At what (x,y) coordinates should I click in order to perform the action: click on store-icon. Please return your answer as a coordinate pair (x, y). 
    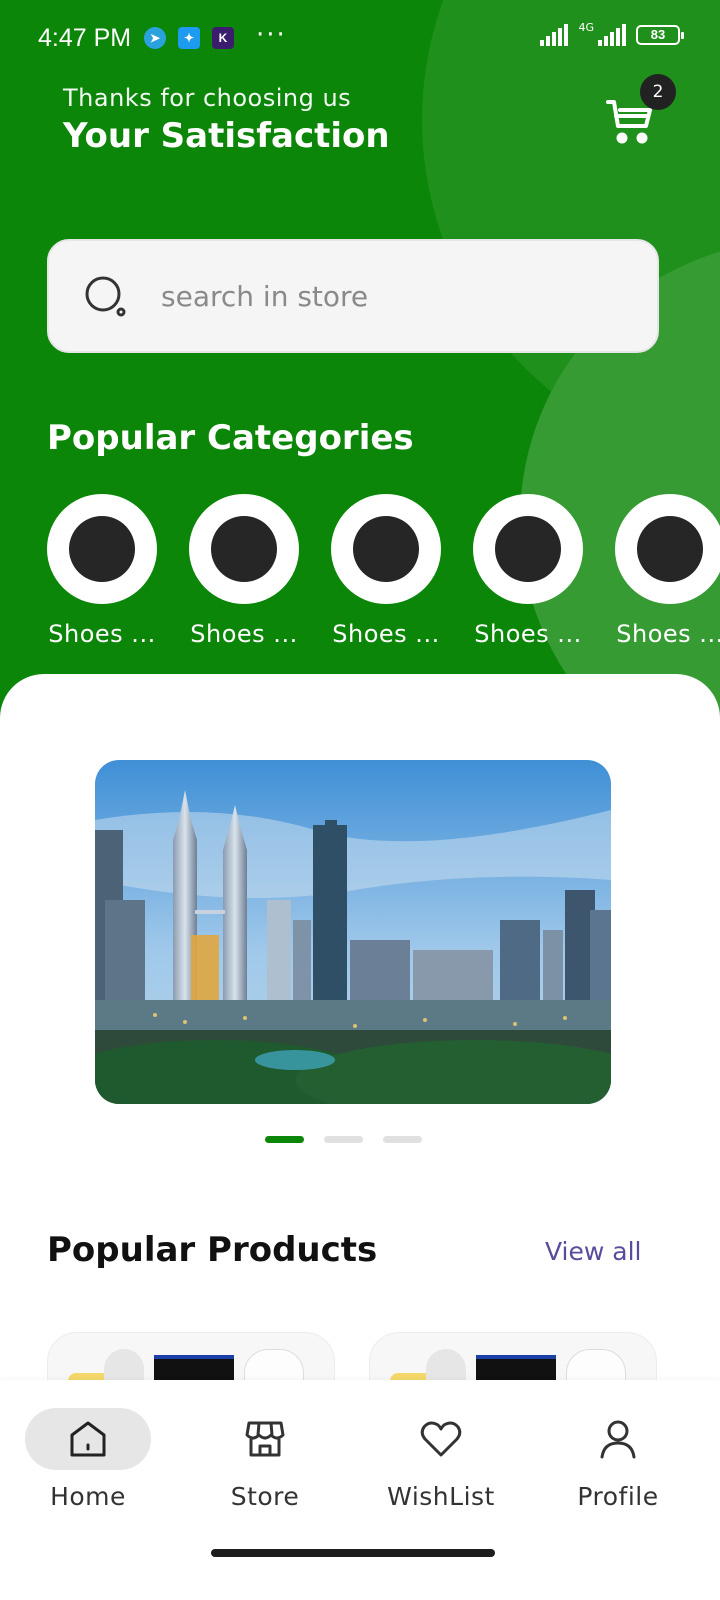
    Looking at the image, I should click on (265, 1439).